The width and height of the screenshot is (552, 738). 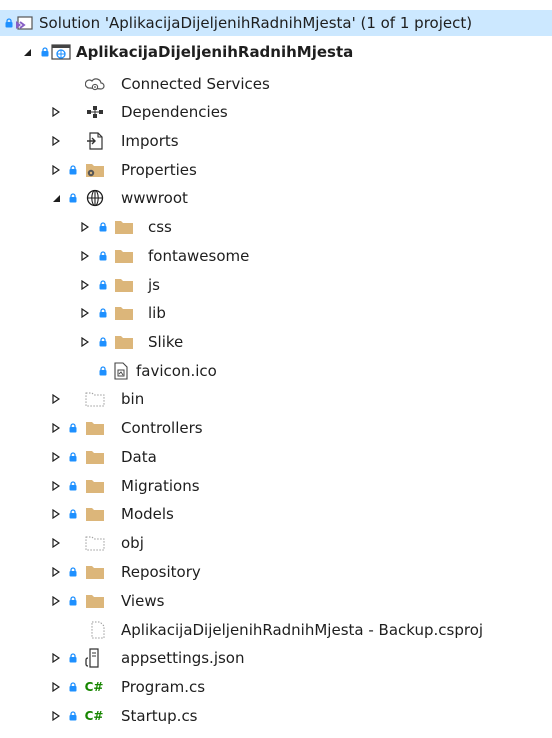 What do you see at coordinates (98, 630) in the screenshot?
I see `excluded-file-icon` at bounding box center [98, 630].